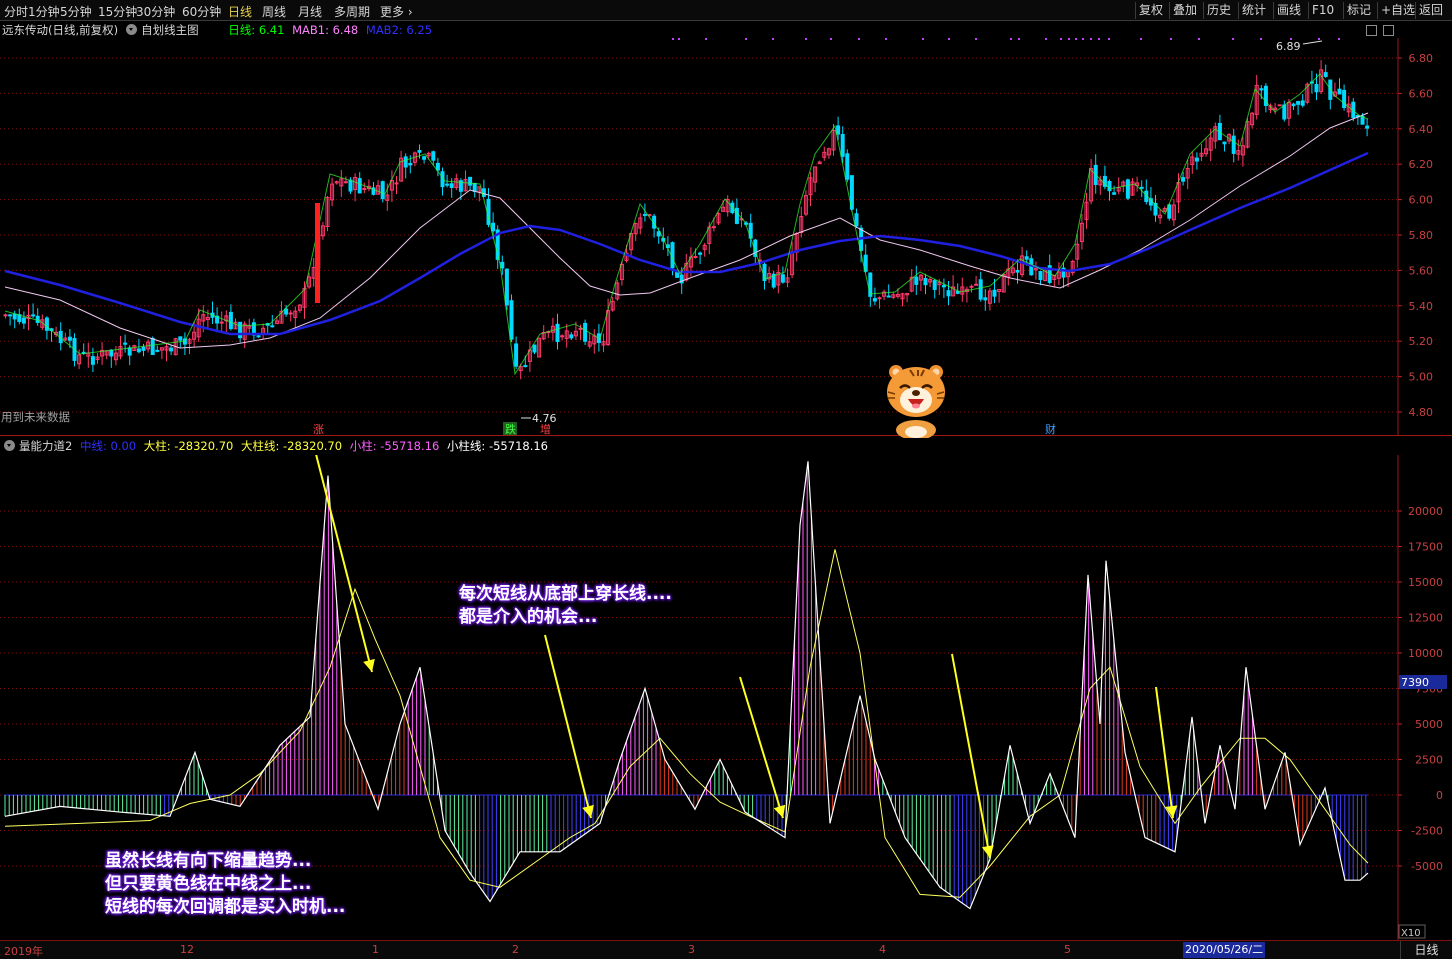 This screenshot has width=1452, height=959. Describe the element at coordinates (396, 11) in the screenshot. I see `period-tab-more: 更多 ›` at that location.